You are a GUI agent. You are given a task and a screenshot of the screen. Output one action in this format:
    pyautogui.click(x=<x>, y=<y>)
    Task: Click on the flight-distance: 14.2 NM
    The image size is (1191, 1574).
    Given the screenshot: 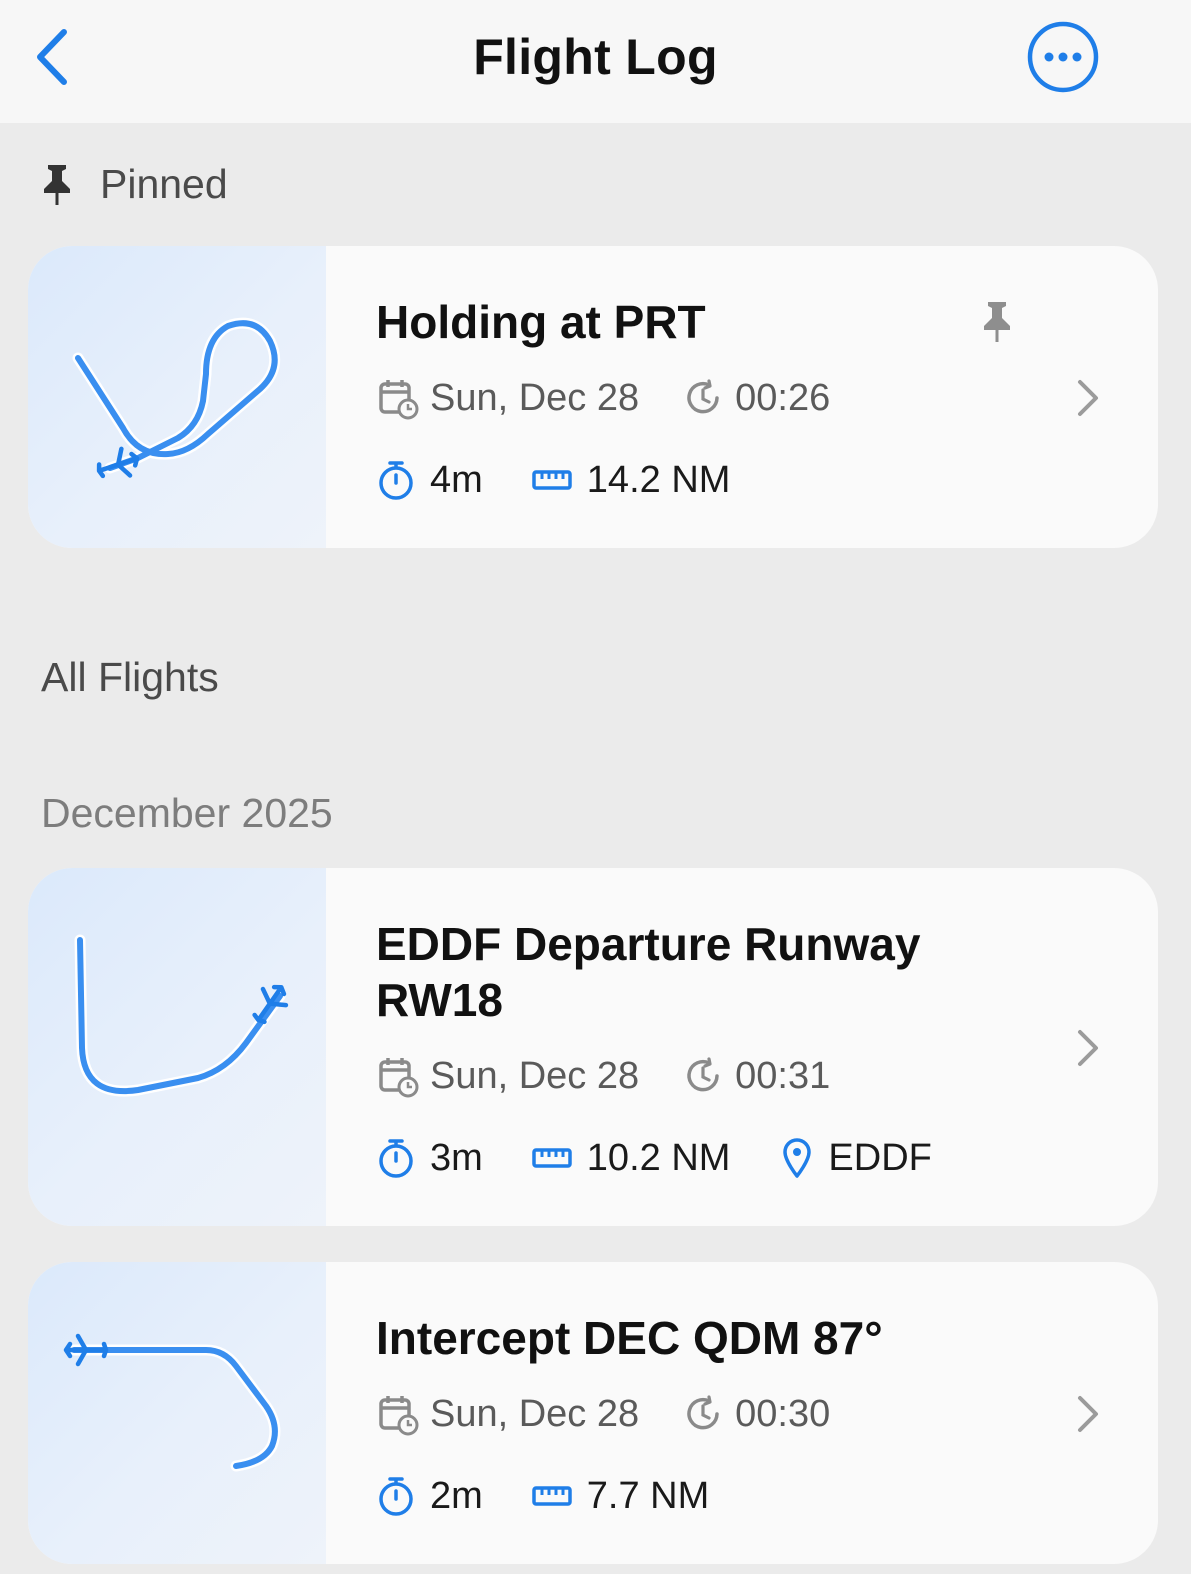 What is the action you would take?
    pyautogui.click(x=630, y=480)
    